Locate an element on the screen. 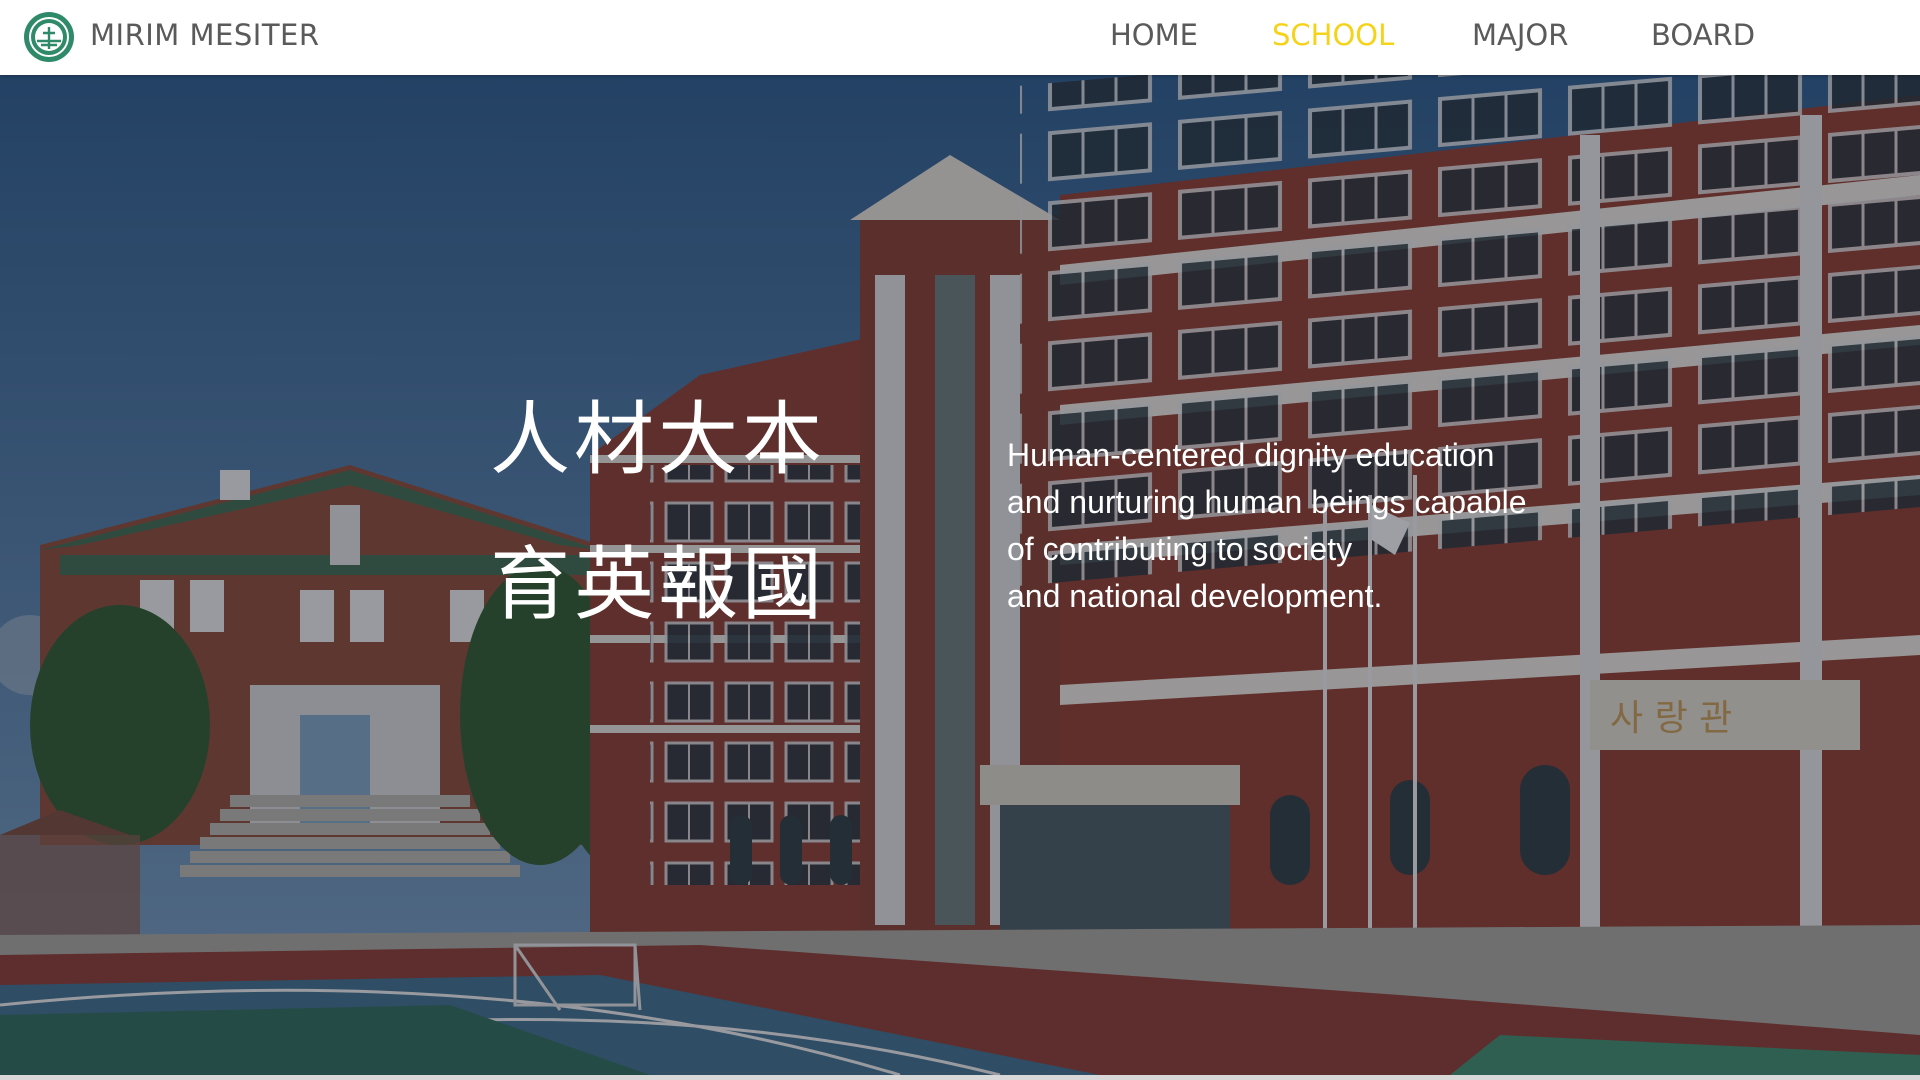  nav-school: SCHOOL is located at coordinates (1333, 35).